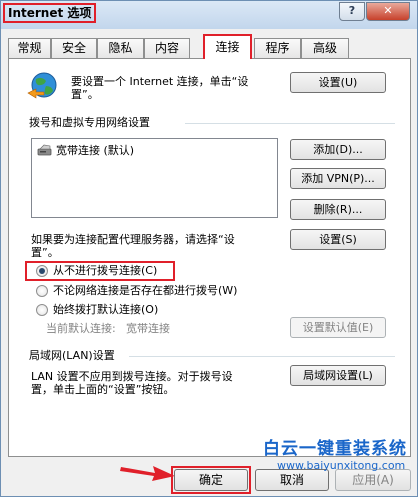  Describe the element at coordinates (325, 48) in the screenshot. I see `tab-advanced: 高级` at that location.